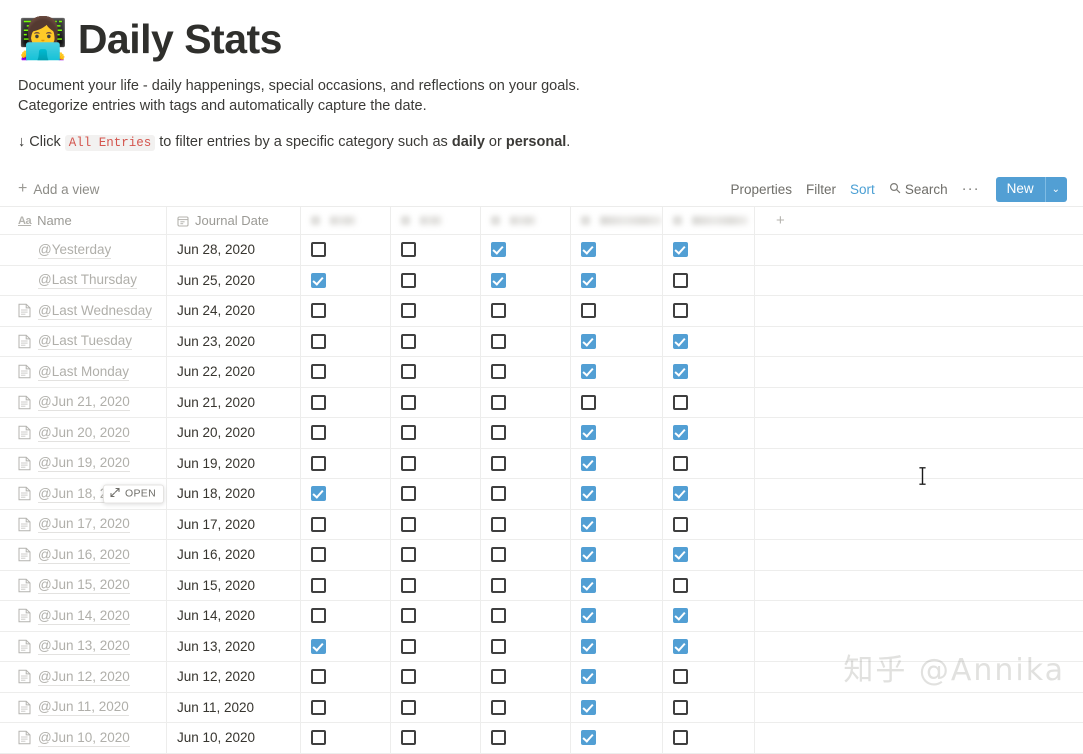 This screenshot has height=754, width=1083. Describe the element at coordinates (234, 341) in the screenshot. I see `row-journal-date-cell: Jun 23, 2020` at that location.